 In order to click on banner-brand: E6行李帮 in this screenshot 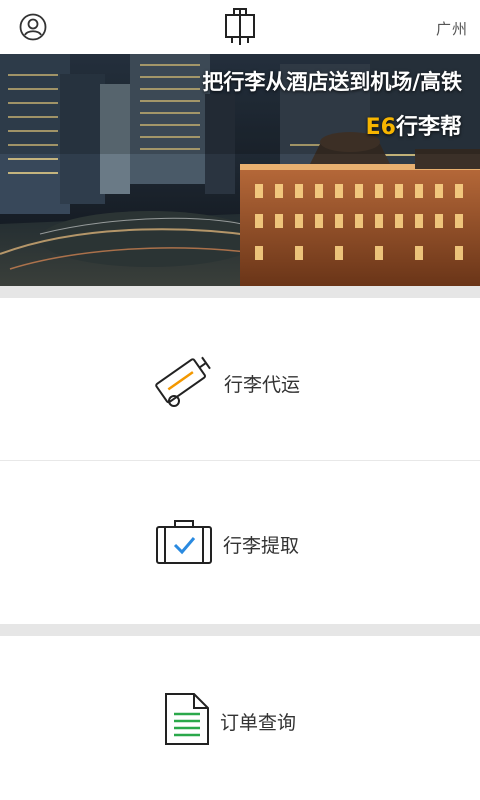, I will do `click(414, 125)`.